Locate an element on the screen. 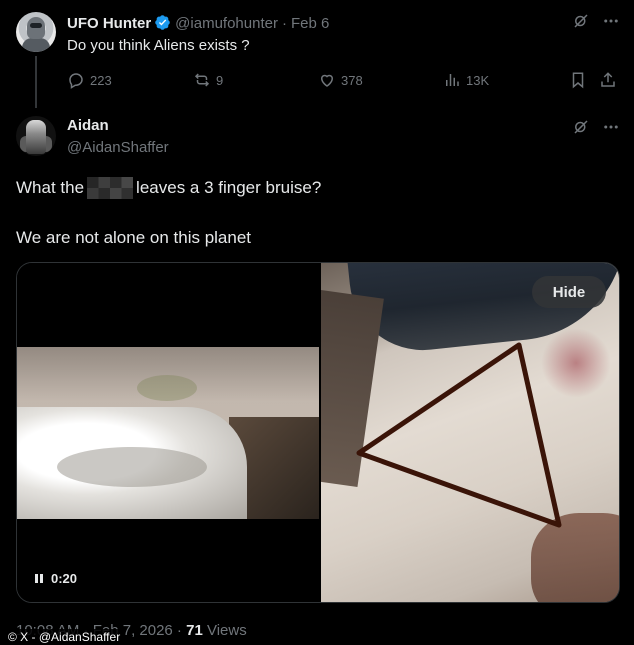 Image resolution: width=634 pixels, height=645 pixels. thread-connector-line is located at coordinates (36, 82).